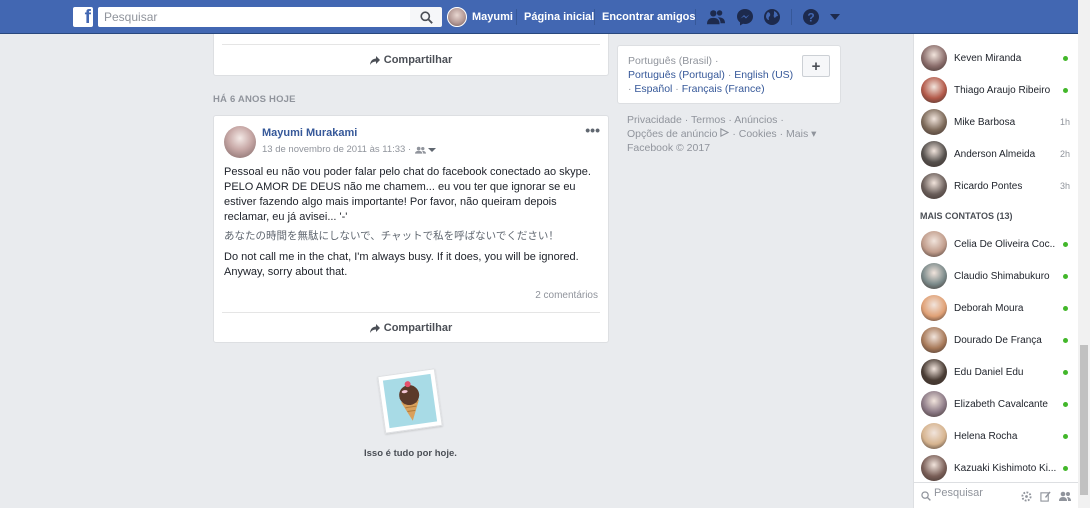 The image size is (1090, 508). What do you see at coordinates (1026, 496) in the screenshot?
I see `gear-icon` at bounding box center [1026, 496].